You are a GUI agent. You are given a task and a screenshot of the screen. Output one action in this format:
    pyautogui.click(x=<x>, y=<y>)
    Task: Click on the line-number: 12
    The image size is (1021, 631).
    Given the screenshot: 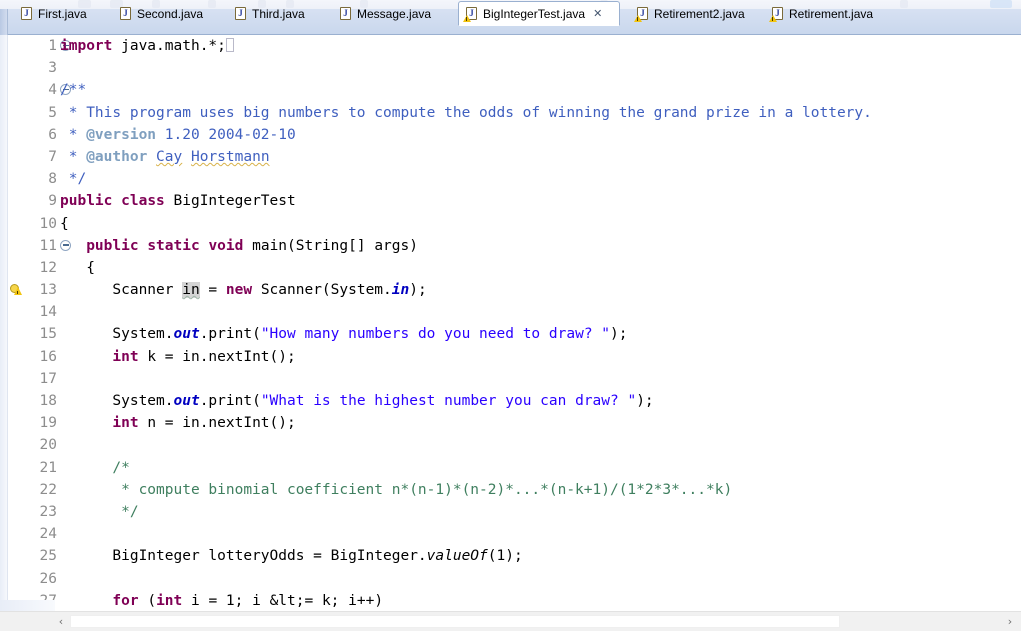 What is the action you would take?
    pyautogui.click(x=48, y=267)
    